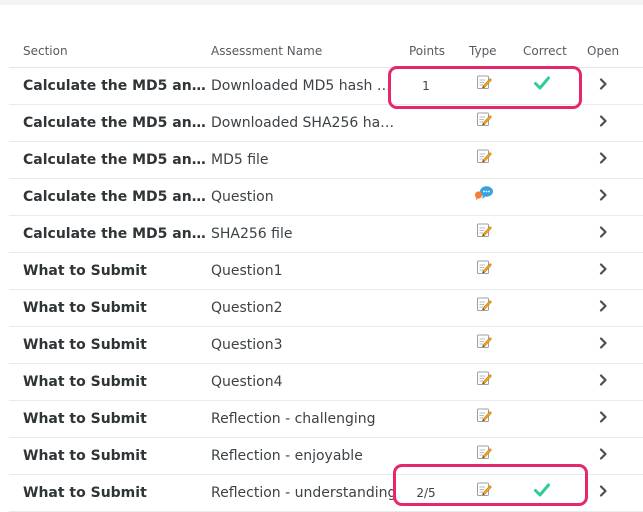 The image size is (643, 512). What do you see at coordinates (304, 419) in the screenshot?
I see `assessment-name-cell: Reflection - challenging` at bounding box center [304, 419].